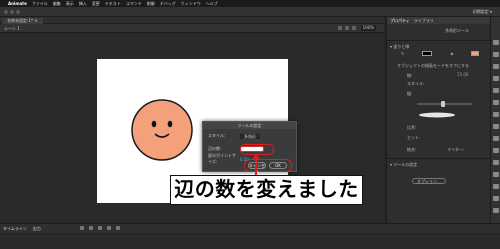 The image size is (500, 249). I want to click on last-frame-icon, so click(118, 228).